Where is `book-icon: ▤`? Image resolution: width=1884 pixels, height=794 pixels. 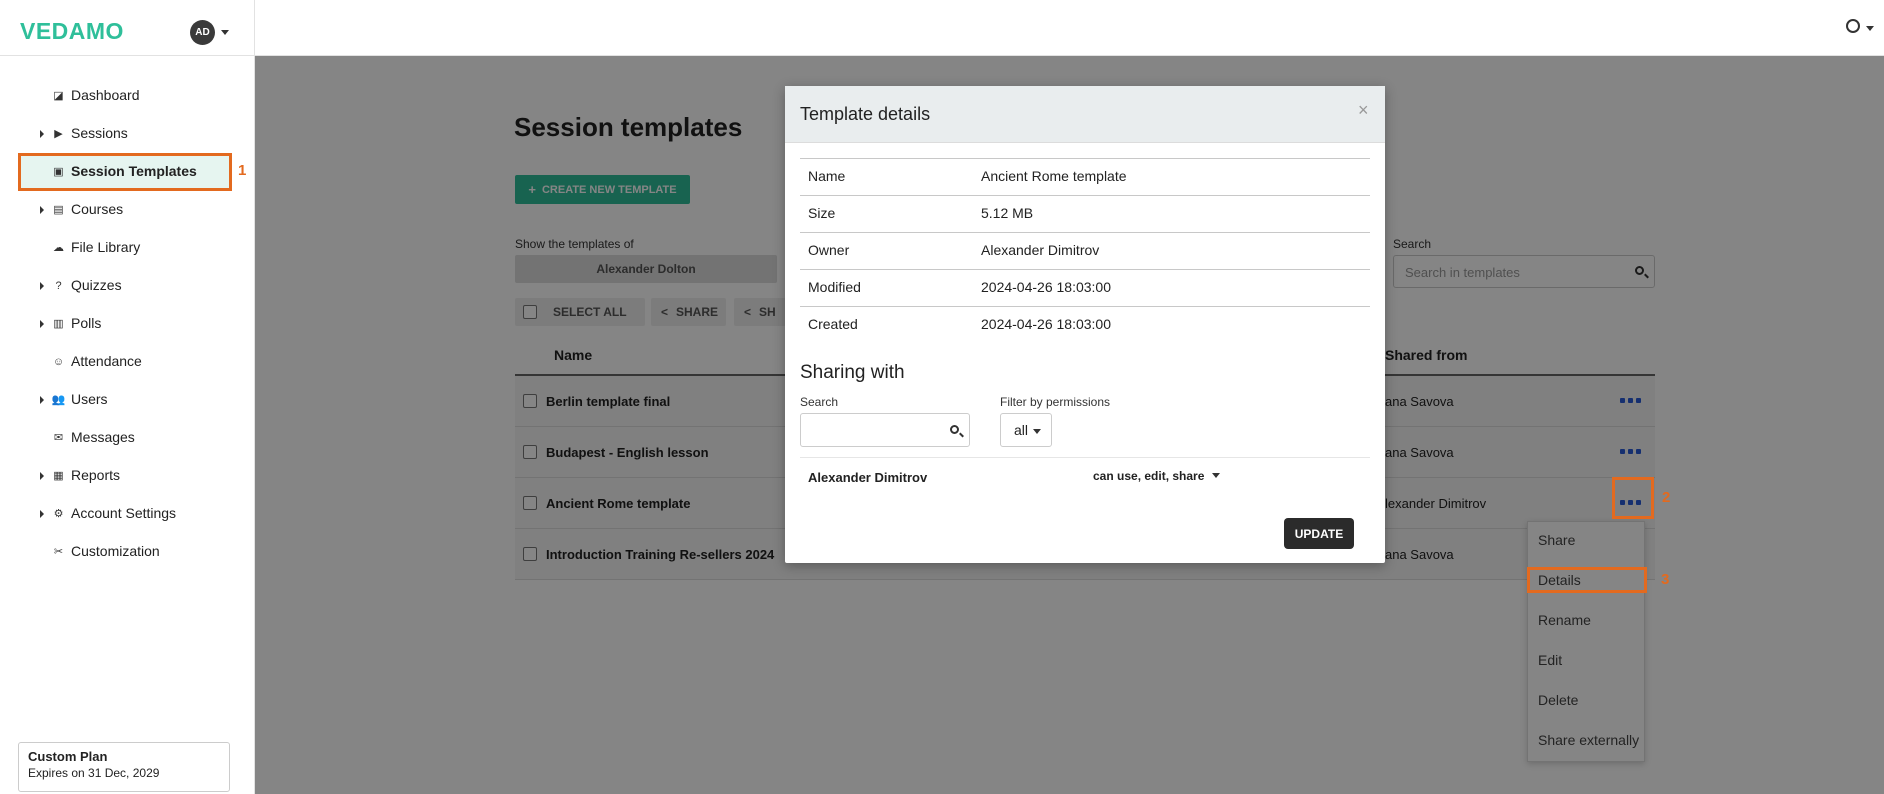 book-icon: ▤ is located at coordinates (58, 210).